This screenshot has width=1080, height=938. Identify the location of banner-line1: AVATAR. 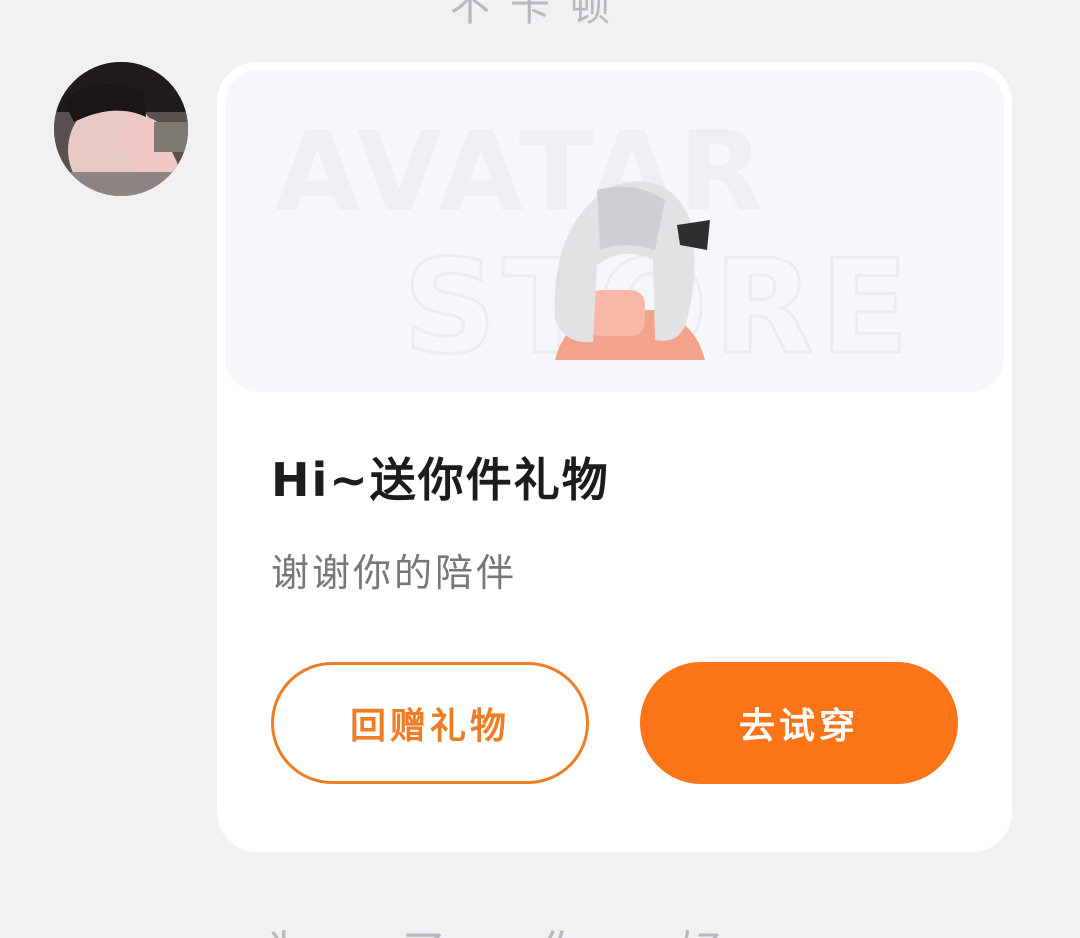
(521, 172).